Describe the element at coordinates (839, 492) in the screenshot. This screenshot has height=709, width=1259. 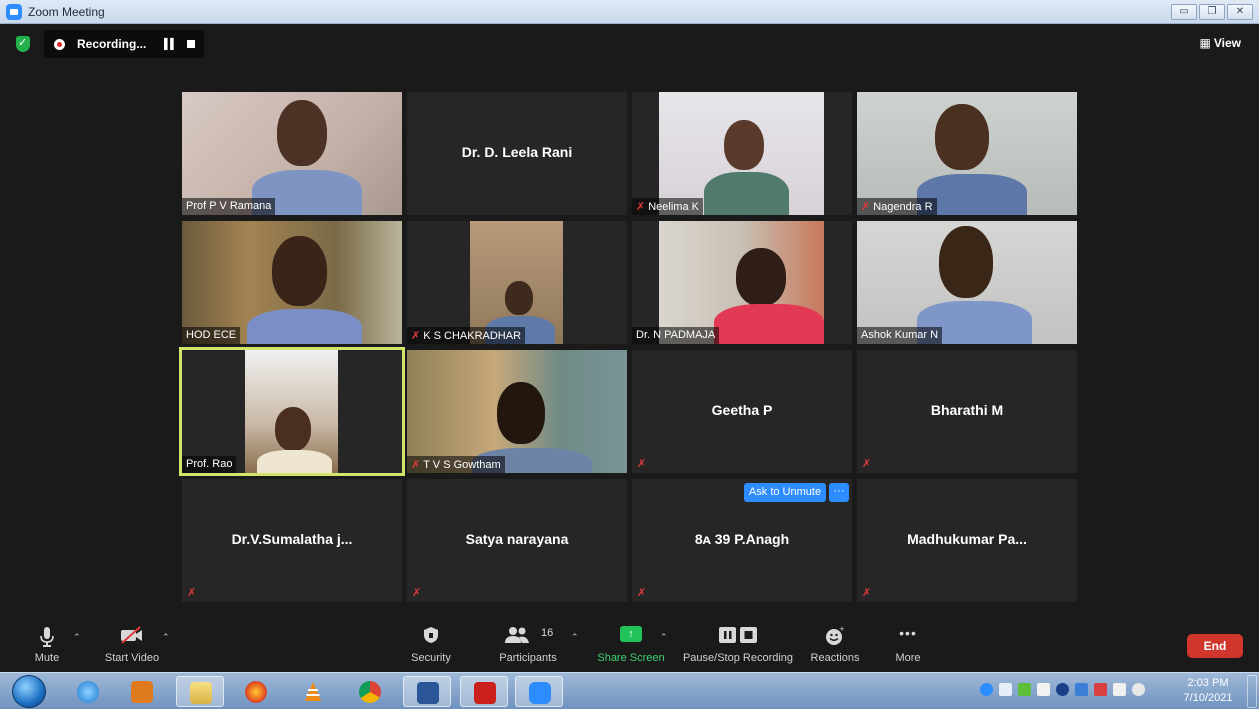
I see `tile-more-options-button: ···` at that location.